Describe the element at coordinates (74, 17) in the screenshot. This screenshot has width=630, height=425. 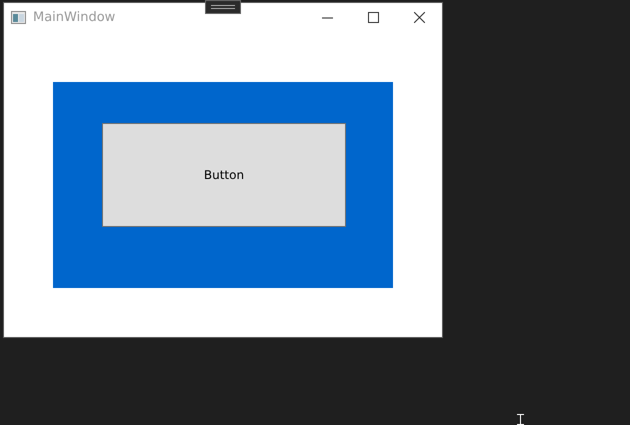
I see `window-title: MainWindow` at that location.